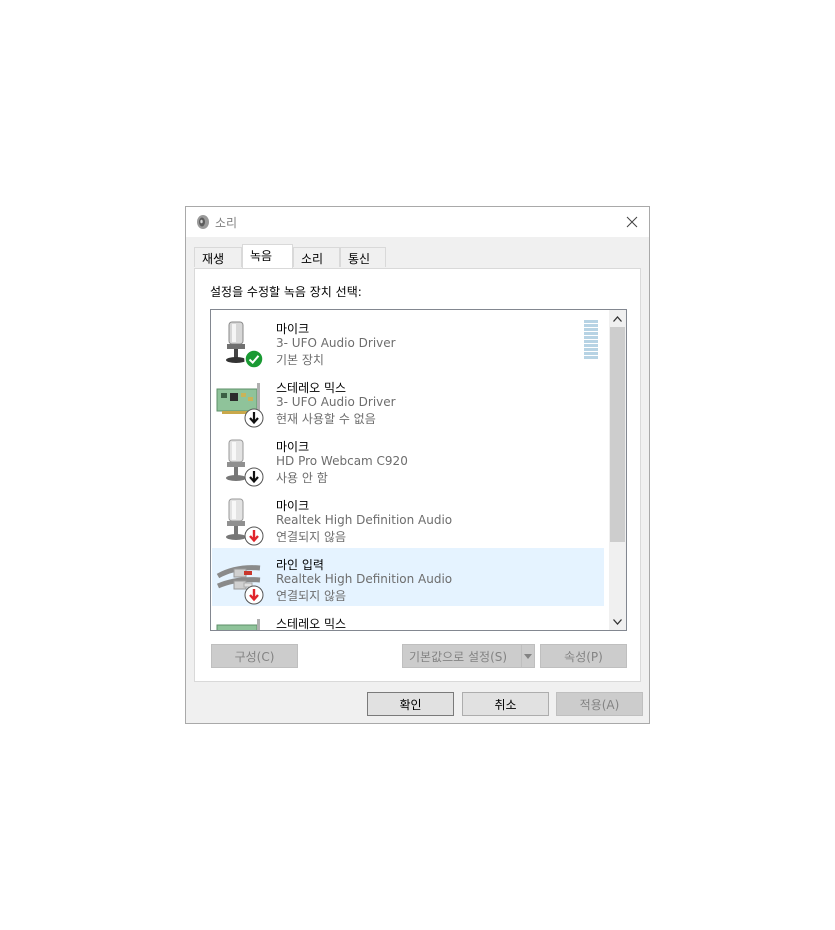  What do you see at coordinates (599, 704) in the screenshot?
I see `apply-button: 적용(A)` at bounding box center [599, 704].